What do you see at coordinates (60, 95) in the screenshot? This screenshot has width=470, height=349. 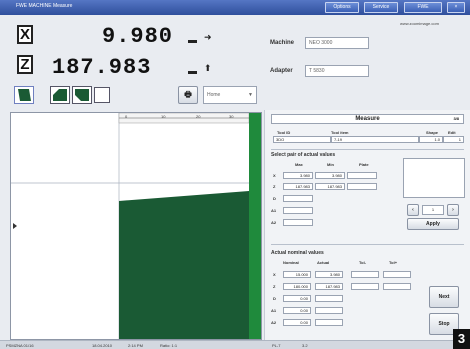 I see `tool-view-2-button` at bounding box center [60, 95].